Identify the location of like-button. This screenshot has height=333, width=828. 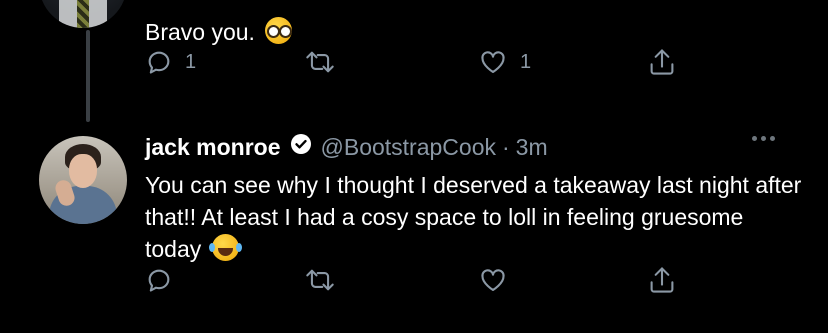
(499, 280).